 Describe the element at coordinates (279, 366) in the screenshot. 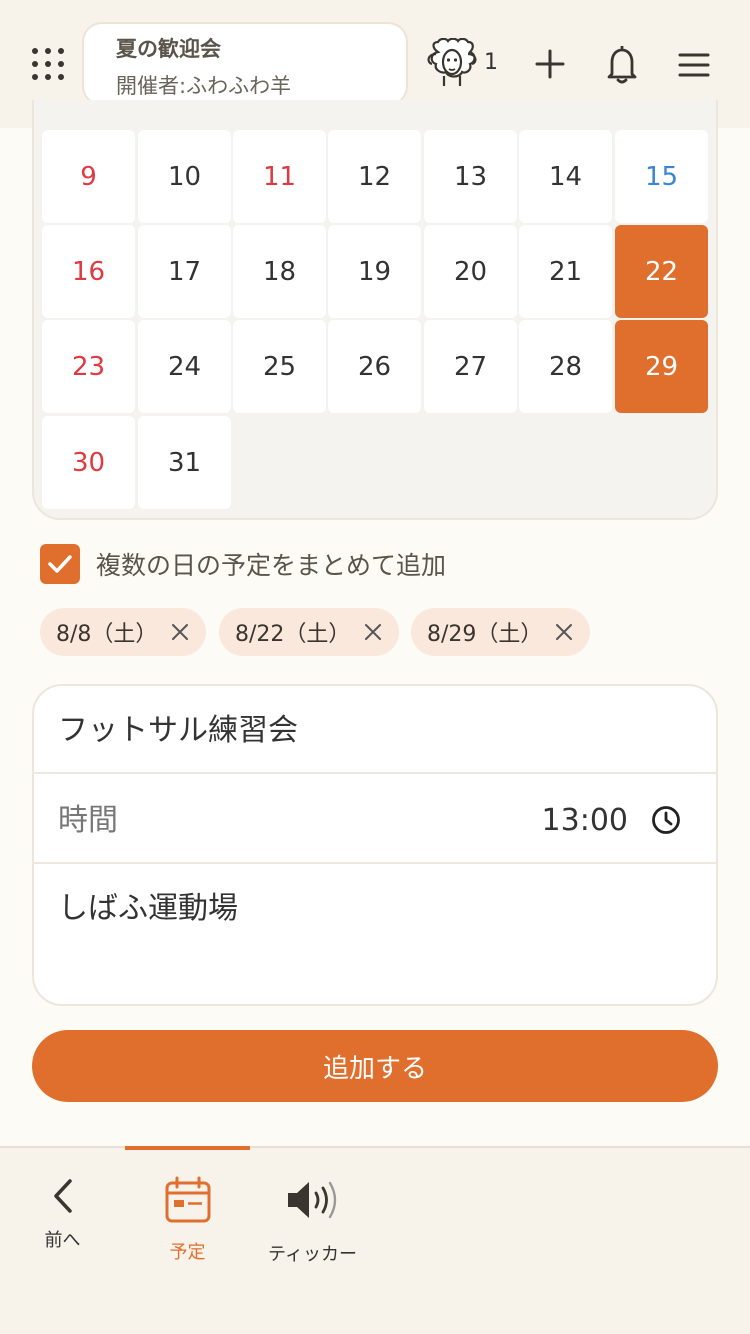

I see `calendar-day: 25` at that location.